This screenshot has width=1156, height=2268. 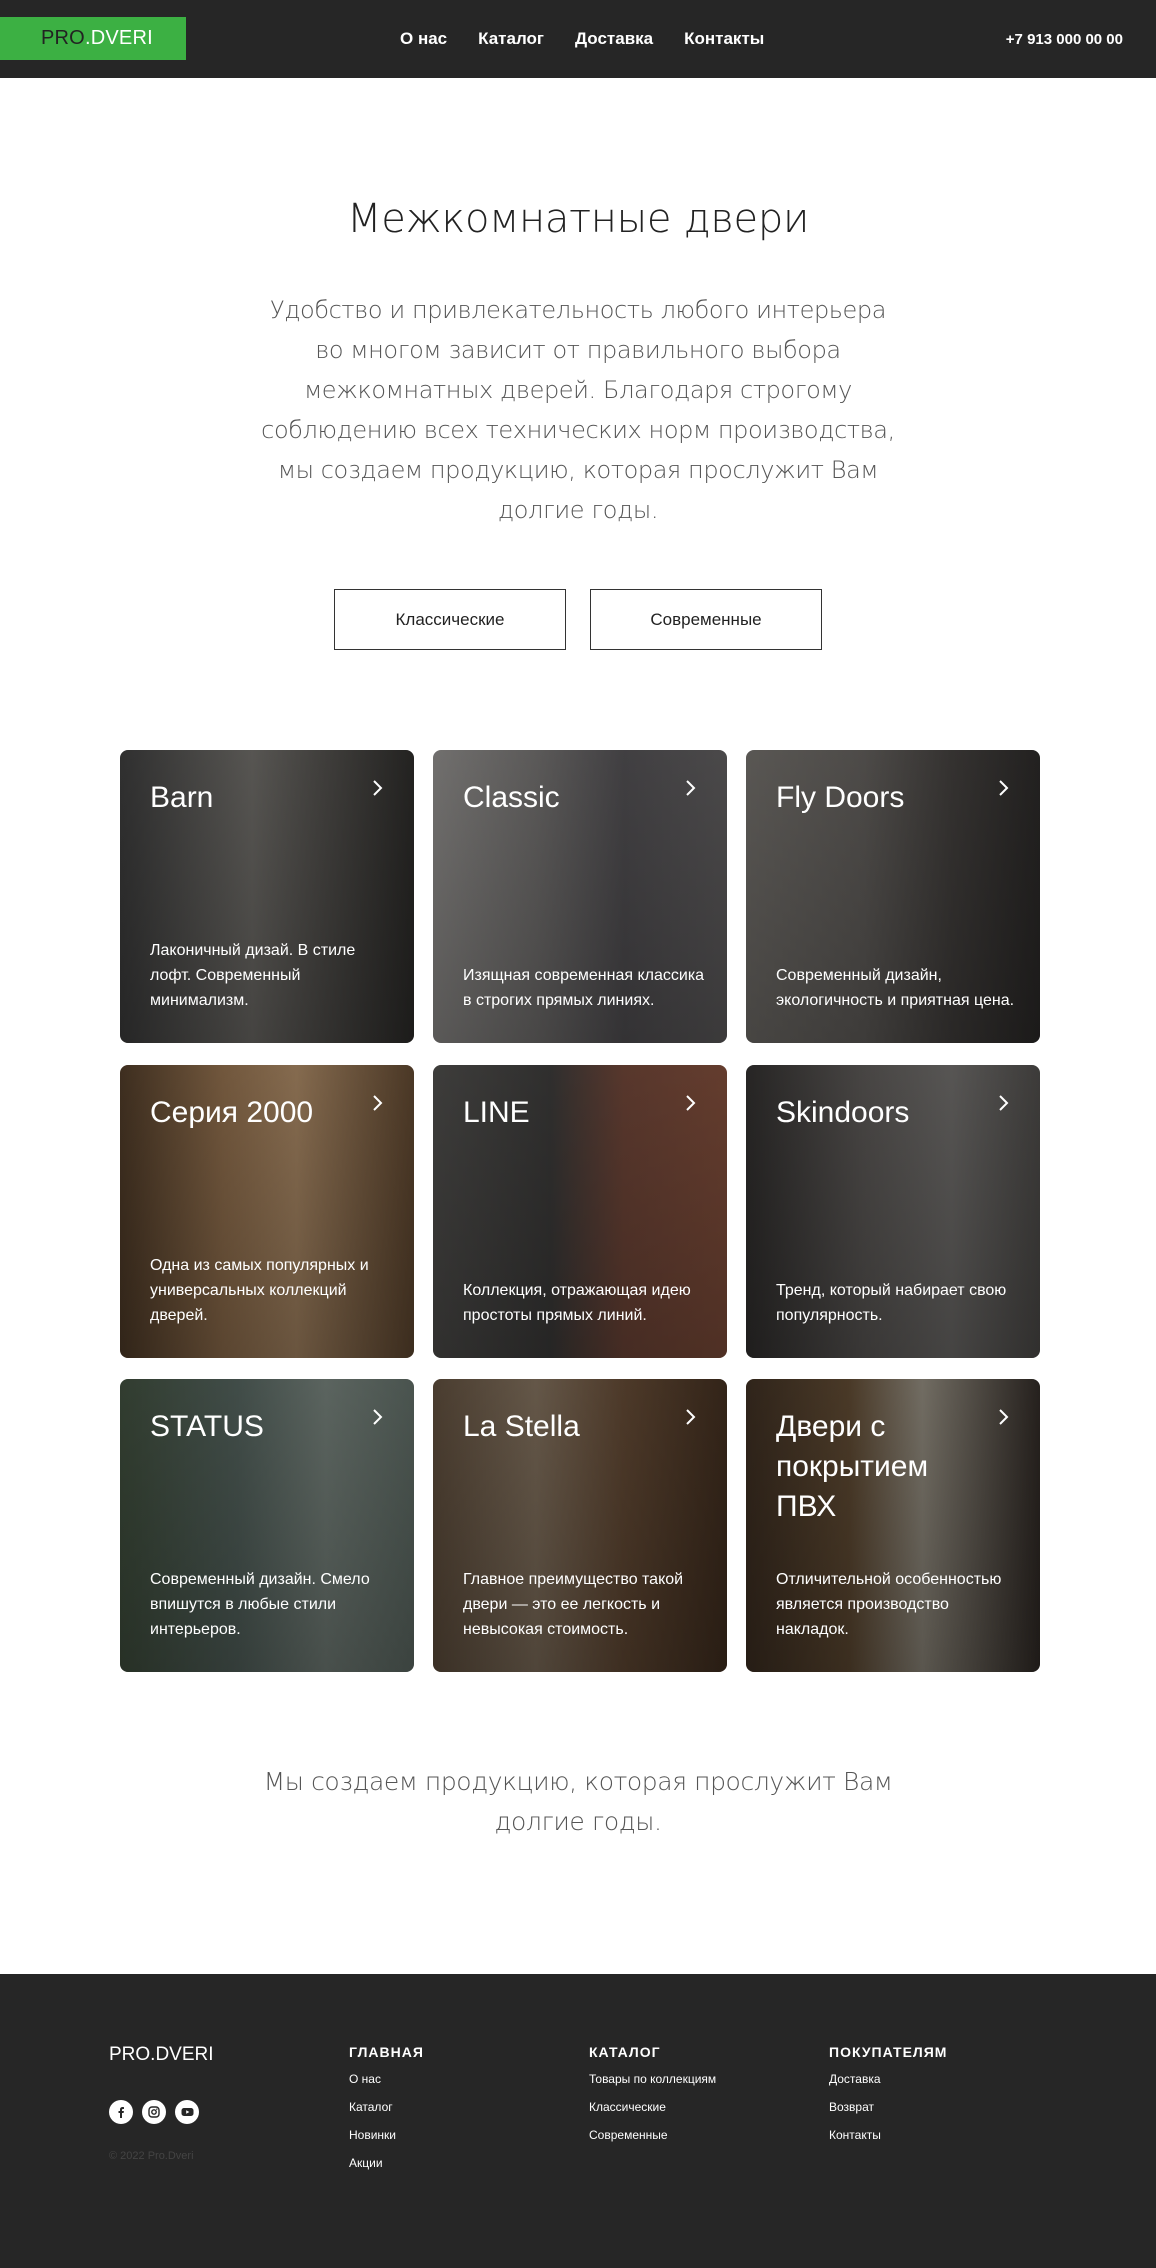 What do you see at coordinates (386, 2163) in the screenshot?
I see `footer-link: Акции` at bounding box center [386, 2163].